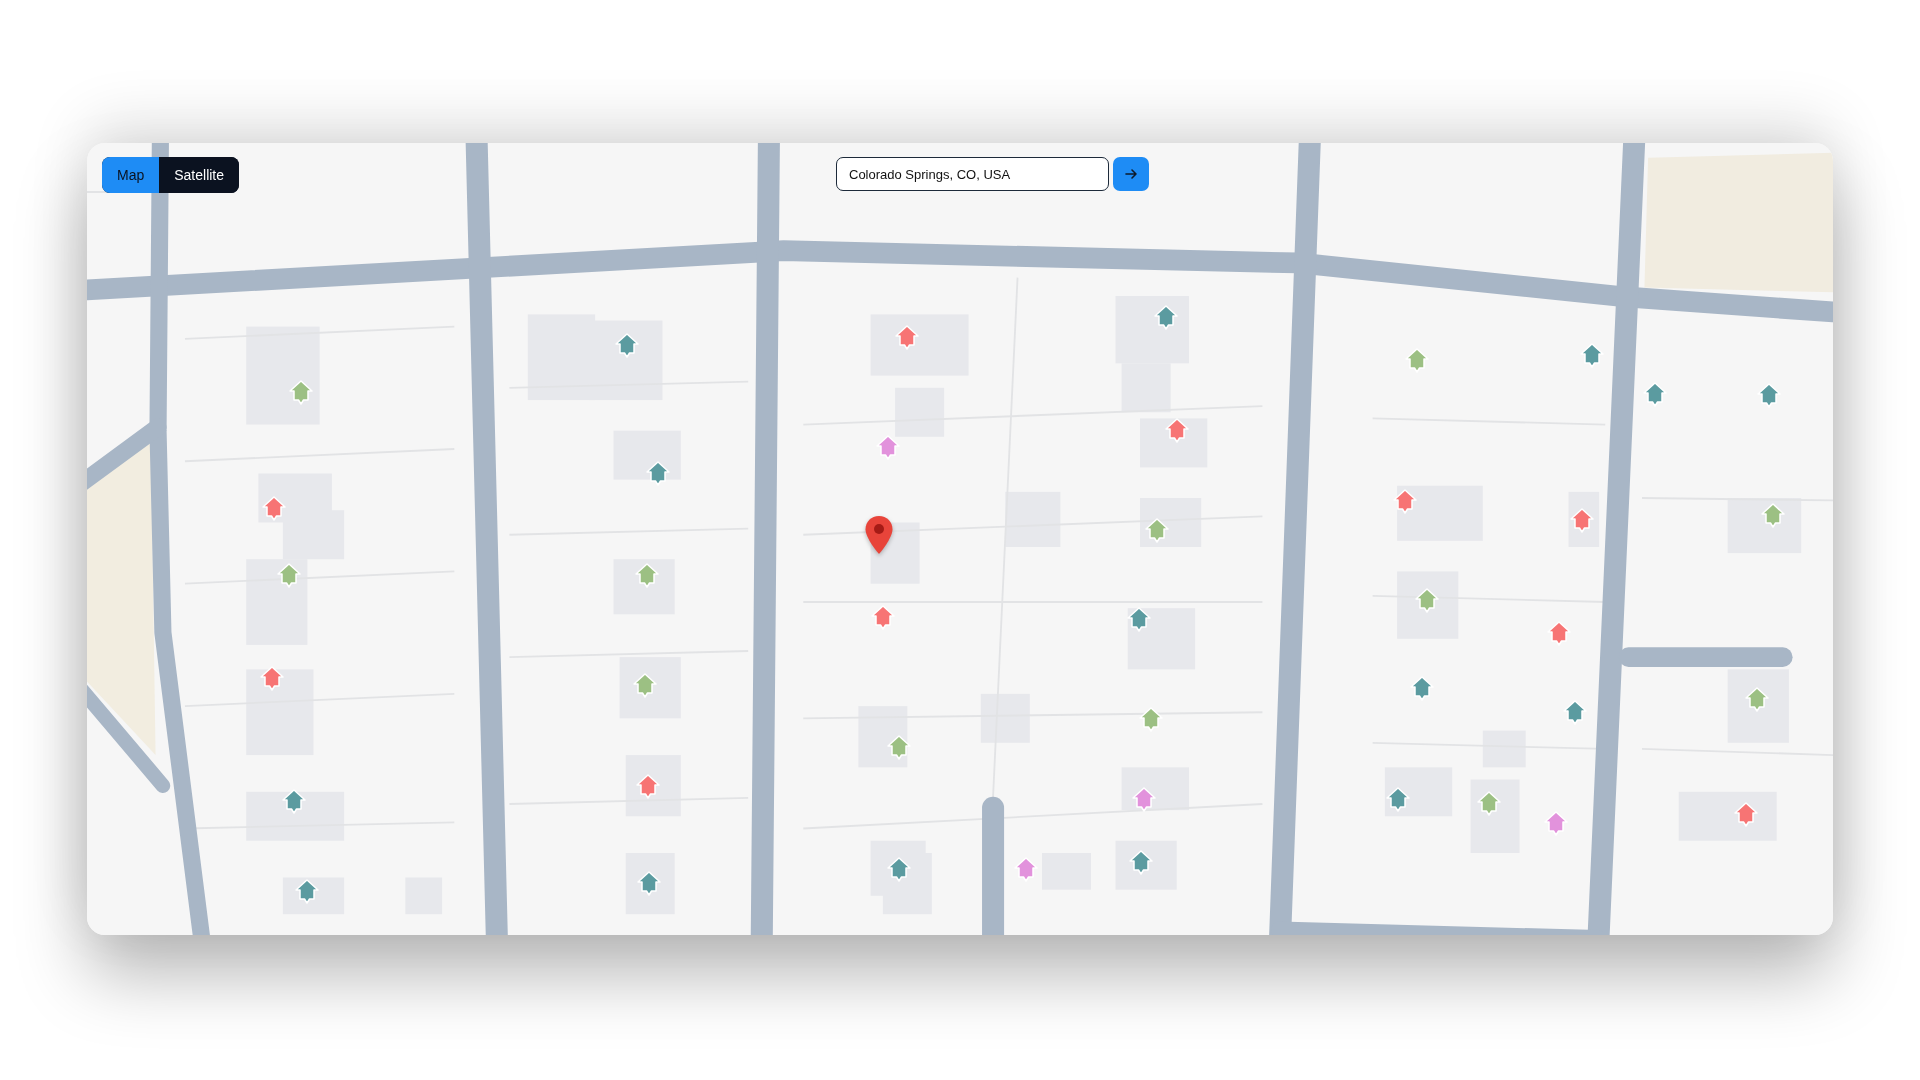  Describe the element at coordinates (879, 534) in the screenshot. I see `location-pin-icon` at that location.